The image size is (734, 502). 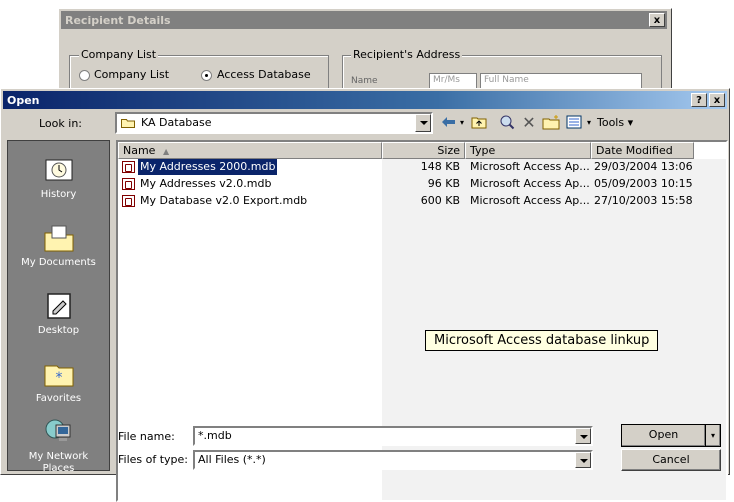 What do you see at coordinates (232, 459) in the screenshot?
I see `file-type-value: All Files (*.*)` at bounding box center [232, 459].